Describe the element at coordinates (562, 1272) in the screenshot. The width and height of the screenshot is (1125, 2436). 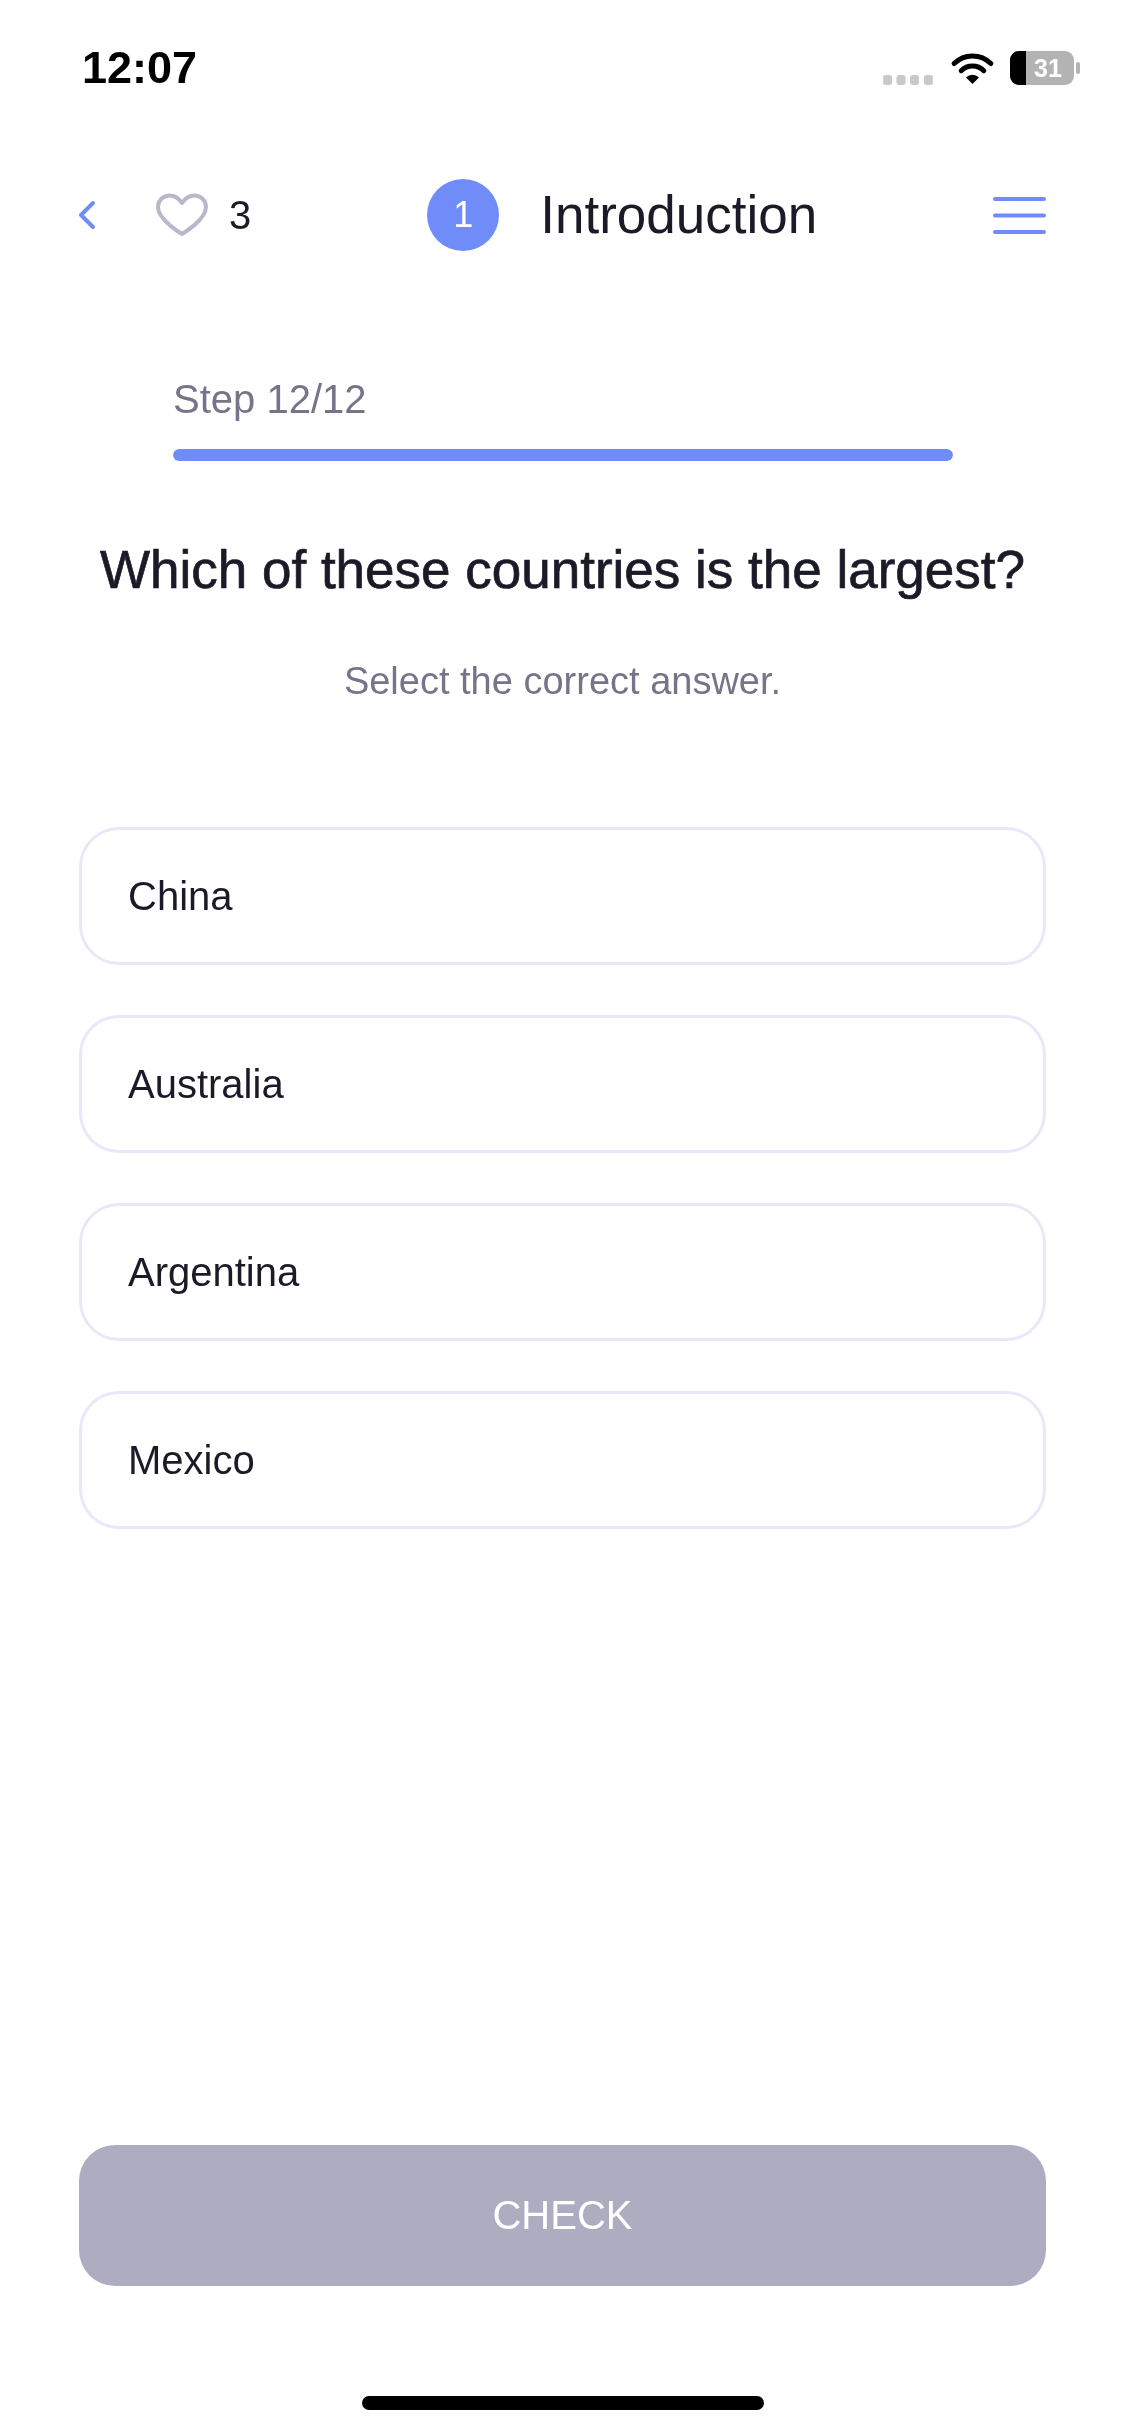
I see `answer-option: Argentina` at that location.